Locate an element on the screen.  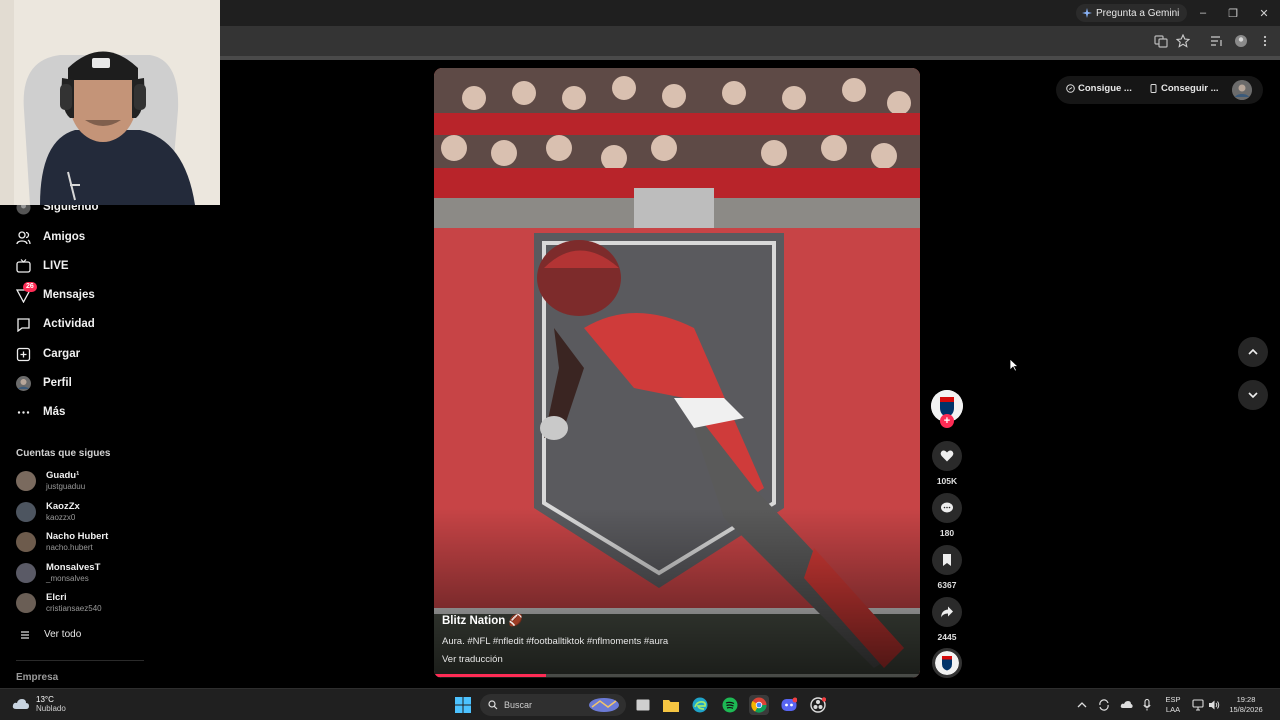
chrome-icon is located at coordinates (759, 705).